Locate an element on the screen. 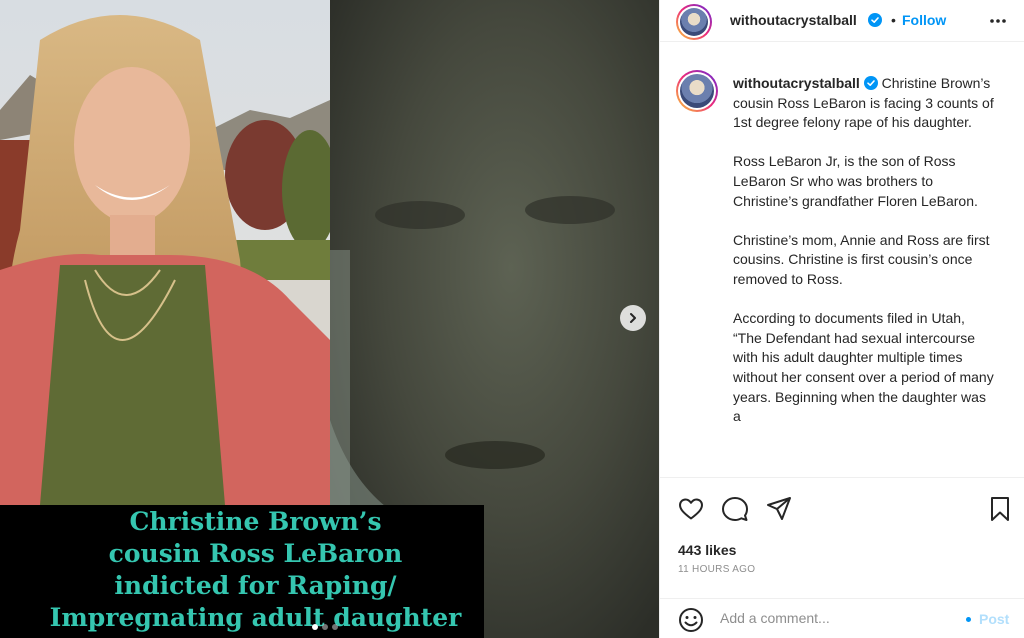 Image resolution: width=1024 pixels, height=638 pixels. caption-overlay-line: Christine Brown’s is located at coordinates (255, 521).